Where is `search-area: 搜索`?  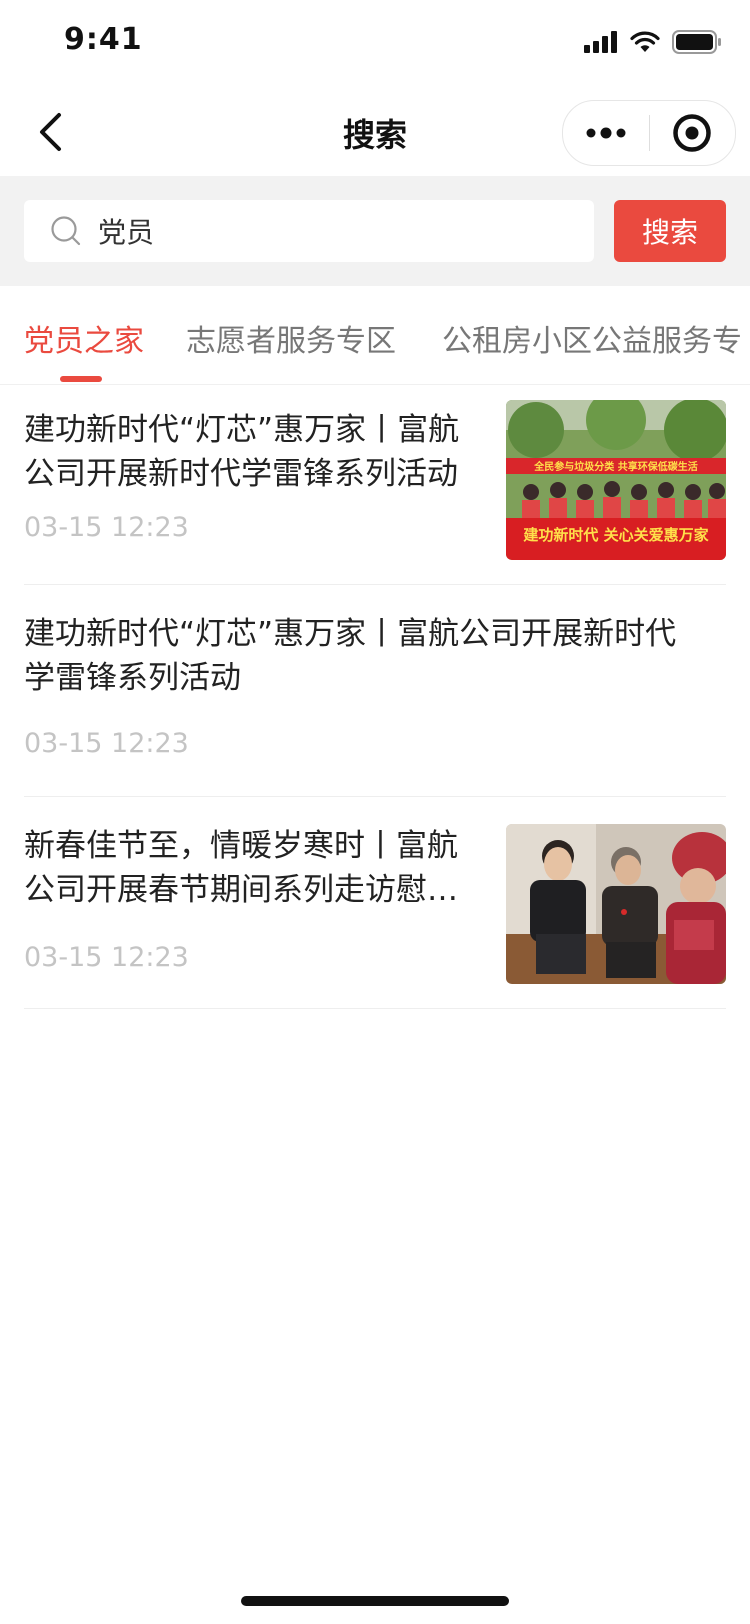 search-area: 搜索 is located at coordinates (375, 231).